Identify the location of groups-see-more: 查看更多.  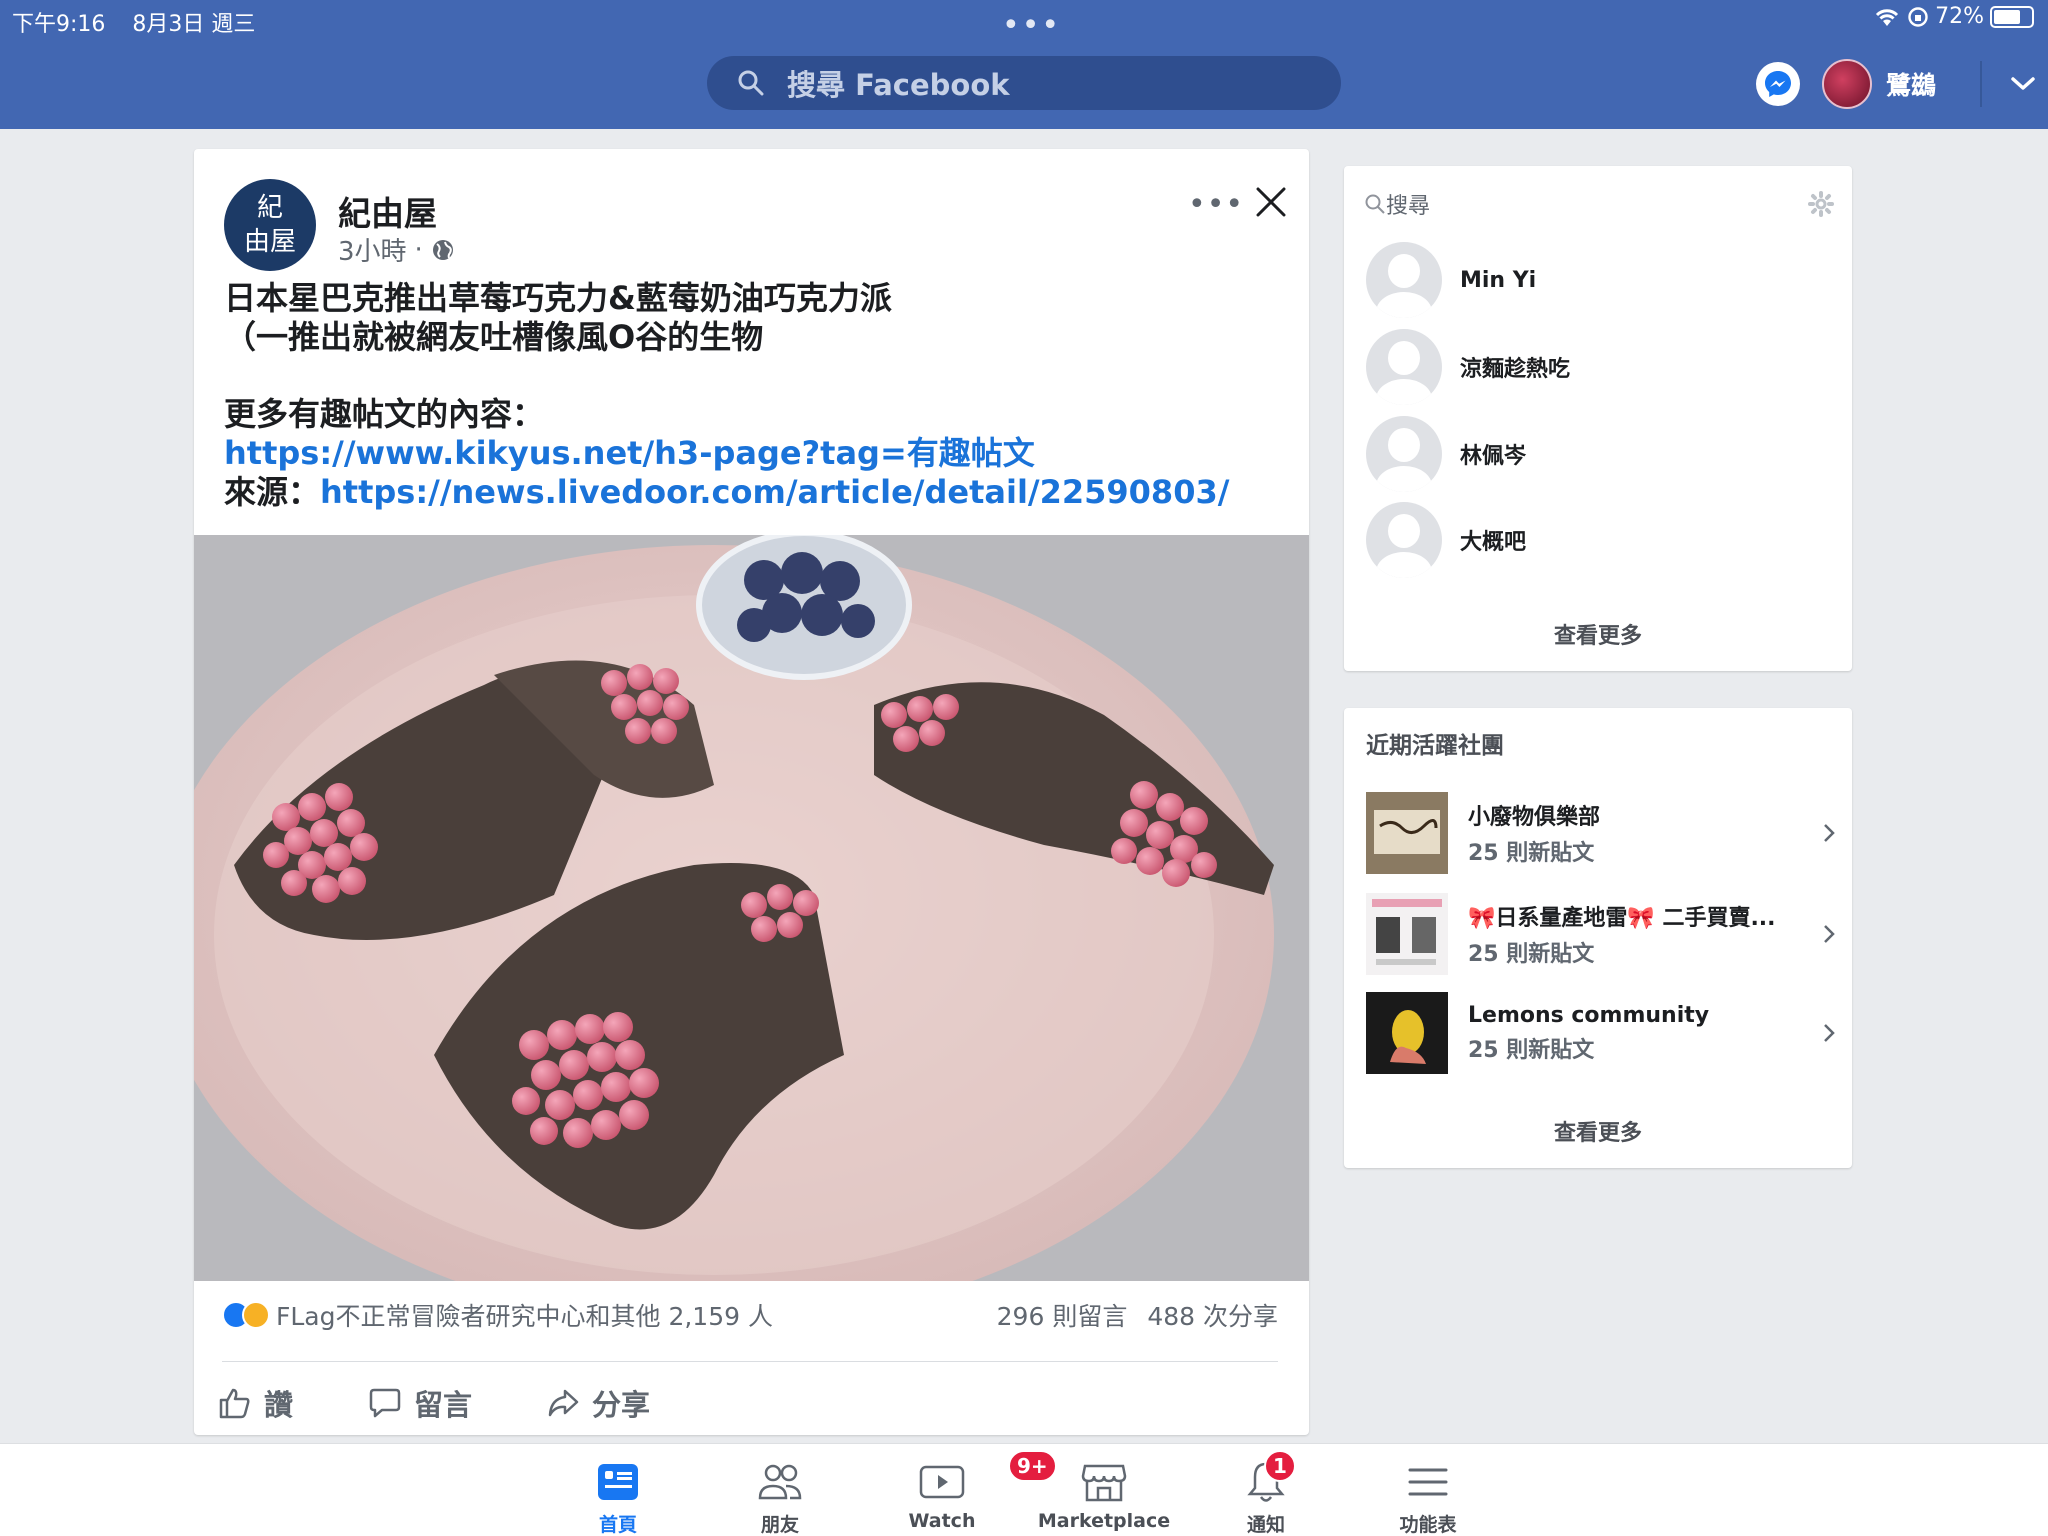
(1598, 1131).